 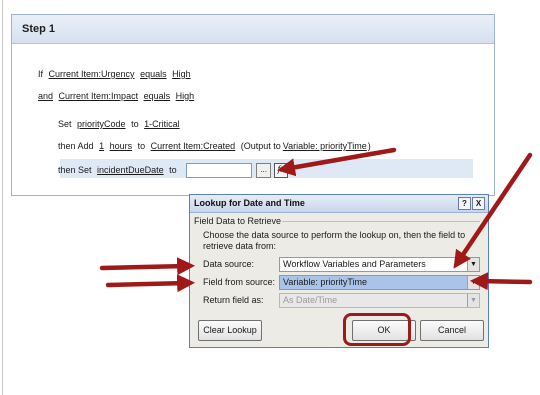 What do you see at coordinates (337, 162) in the screenshot?
I see `arrow-to-fx-button` at bounding box center [337, 162].